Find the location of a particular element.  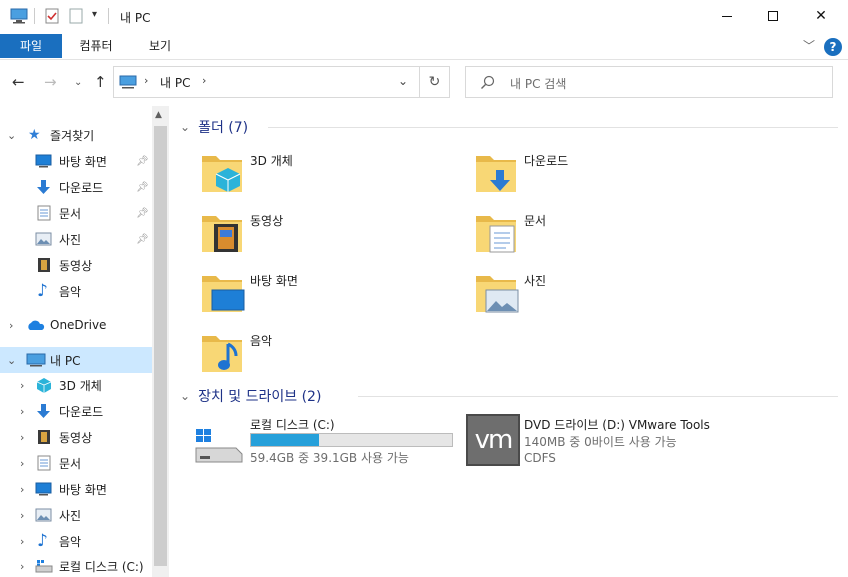

nav-label: 음악 is located at coordinates (70, 291).